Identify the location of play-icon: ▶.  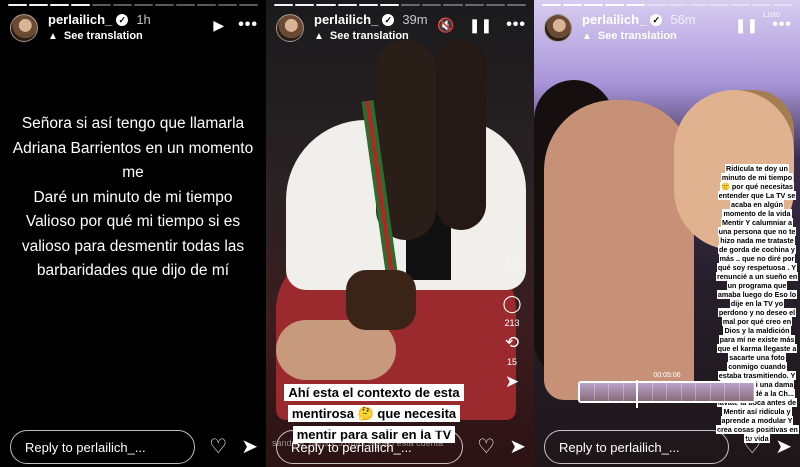
(218, 25).